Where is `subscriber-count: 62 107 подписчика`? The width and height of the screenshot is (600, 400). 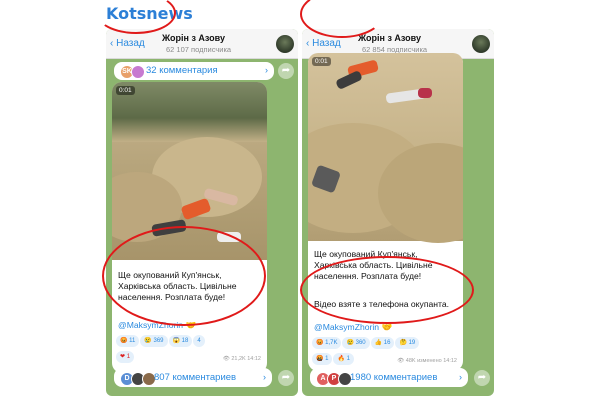
subscriber-count: 62 107 подписчика is located at coordinates (199, 49).